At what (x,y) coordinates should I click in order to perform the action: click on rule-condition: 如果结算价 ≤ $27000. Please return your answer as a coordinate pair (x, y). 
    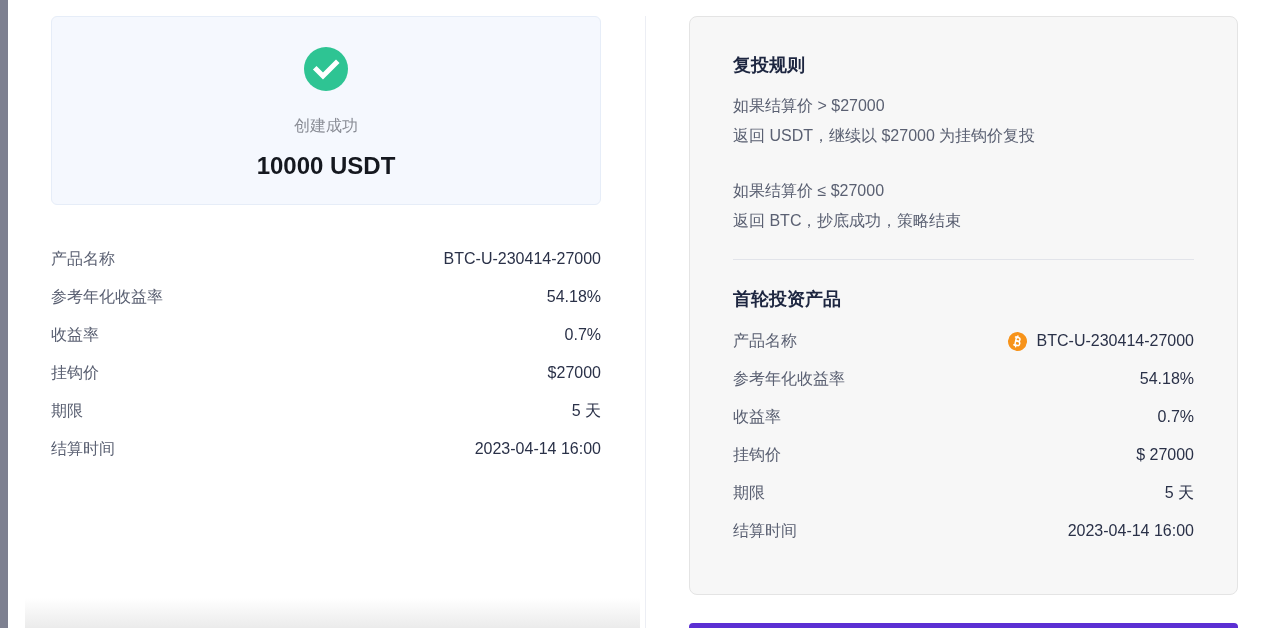
    Looking at the image, I should click on (809, 191).